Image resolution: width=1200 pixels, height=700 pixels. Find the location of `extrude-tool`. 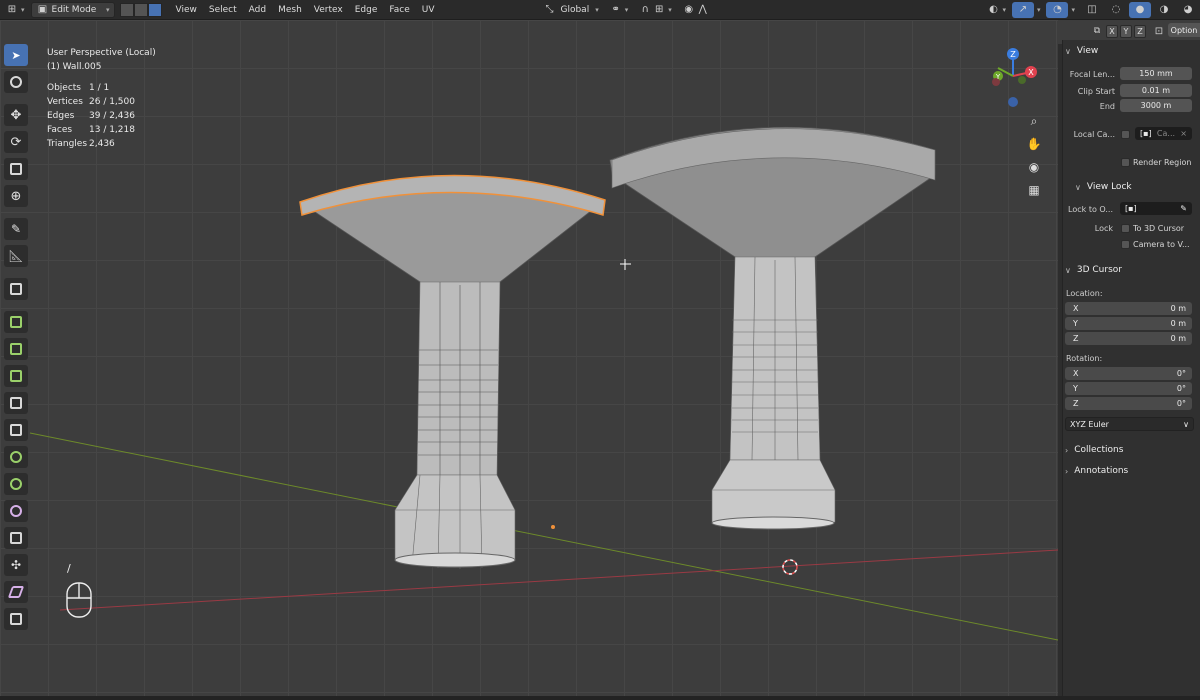

extrude-tool is located at coordinates (16, 322).